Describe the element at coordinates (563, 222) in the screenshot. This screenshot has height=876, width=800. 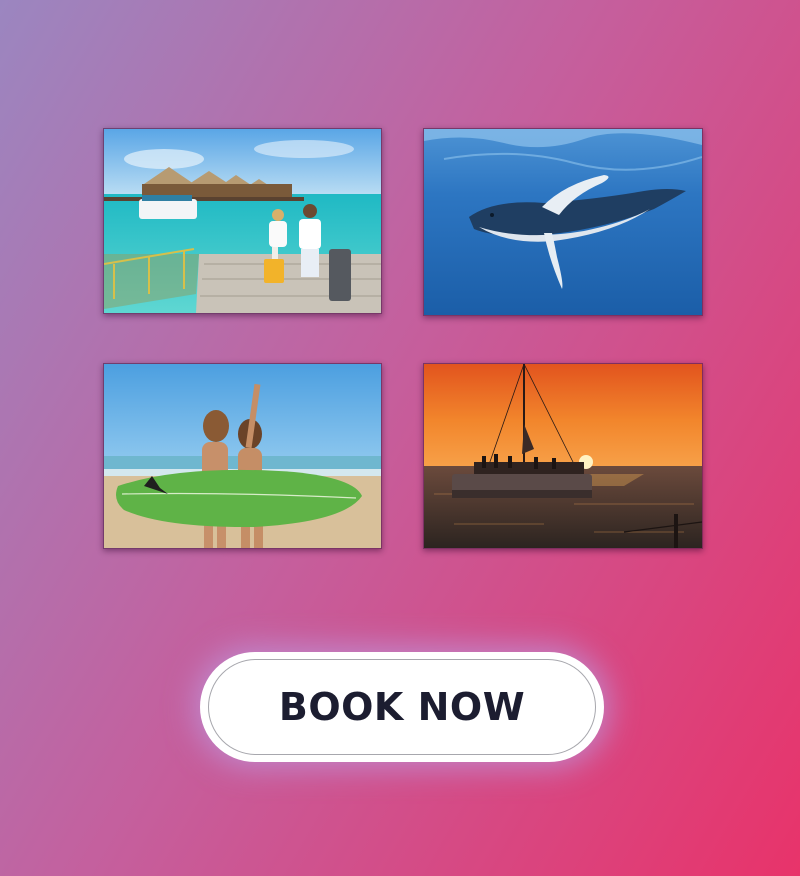
I see `whale-photo` at that location.